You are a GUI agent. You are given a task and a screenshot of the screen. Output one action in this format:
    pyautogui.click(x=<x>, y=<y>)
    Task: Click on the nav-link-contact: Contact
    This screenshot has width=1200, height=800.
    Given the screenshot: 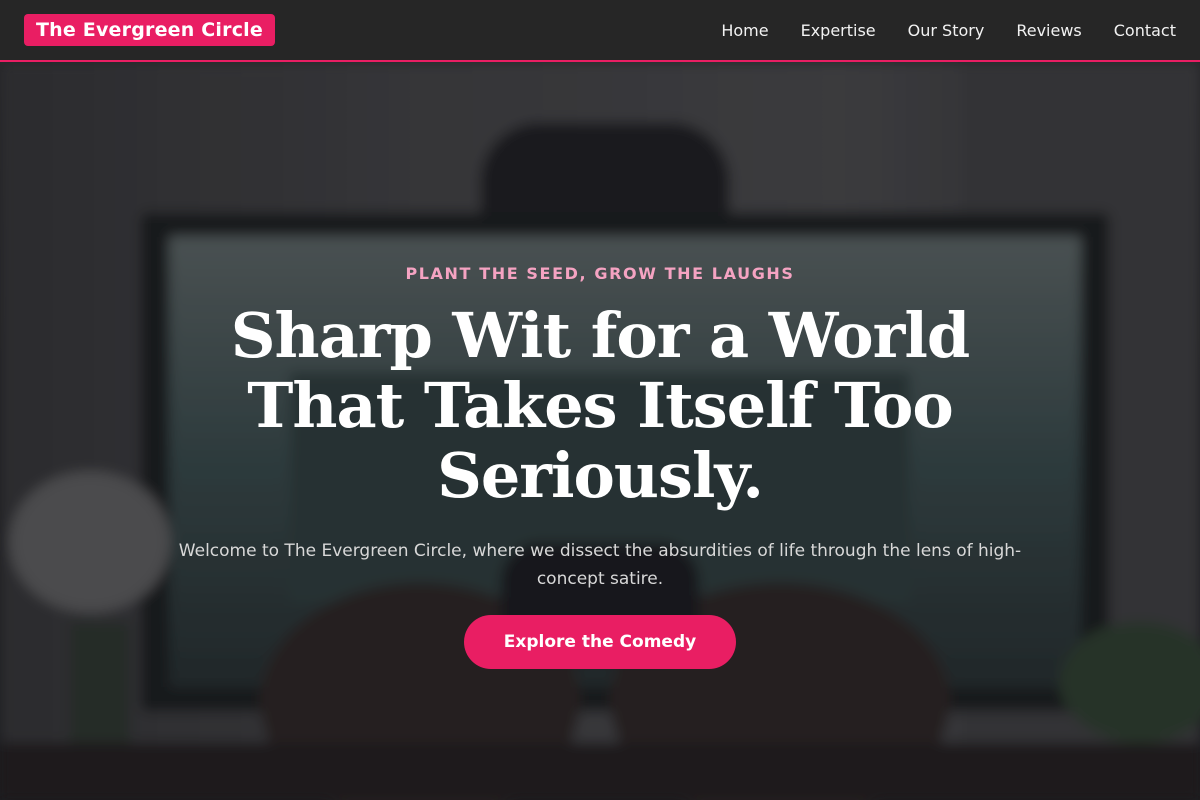 What is the action you would take?
    pyautogui.click(x=1145, y=30)
    